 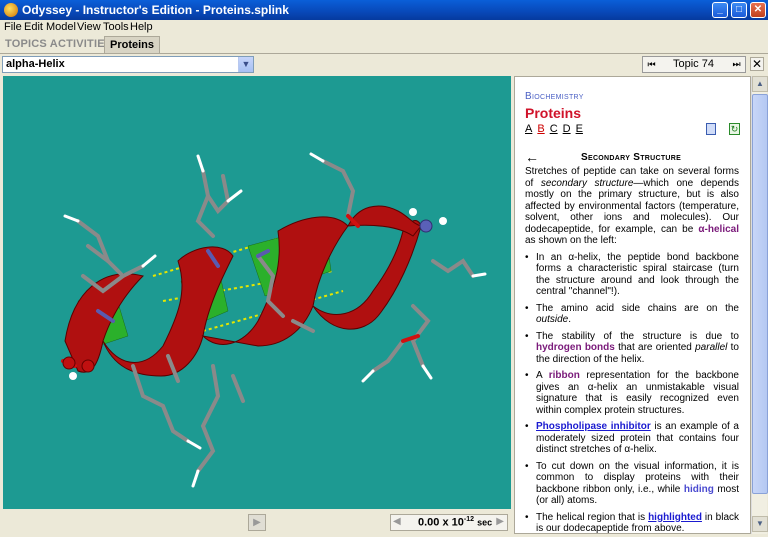 What do you see at coordinates (758, 10) in the screenshot?
I see `close-button: ✕` at bounding box center [758, 10].